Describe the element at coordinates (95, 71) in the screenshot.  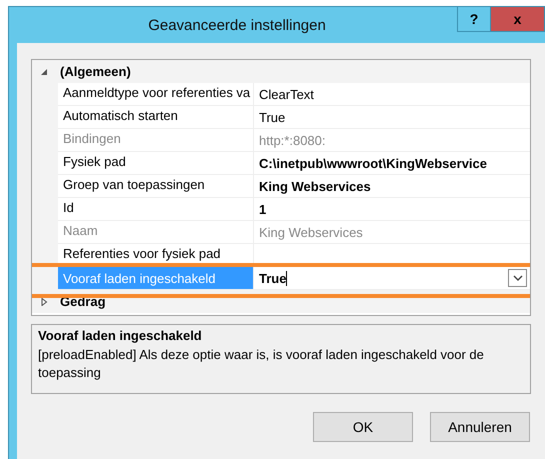
I see `category-header: (Algemeen)` at that location.